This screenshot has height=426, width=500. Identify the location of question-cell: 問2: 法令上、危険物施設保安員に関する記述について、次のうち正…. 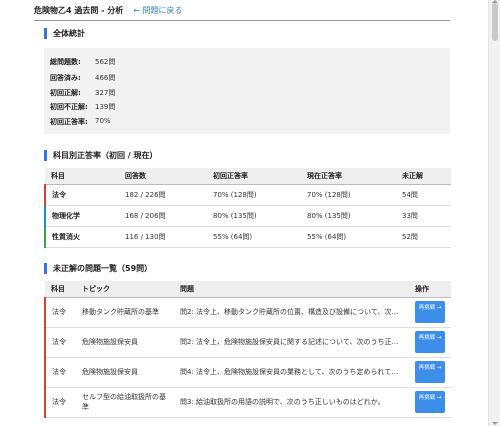
(291, 342).